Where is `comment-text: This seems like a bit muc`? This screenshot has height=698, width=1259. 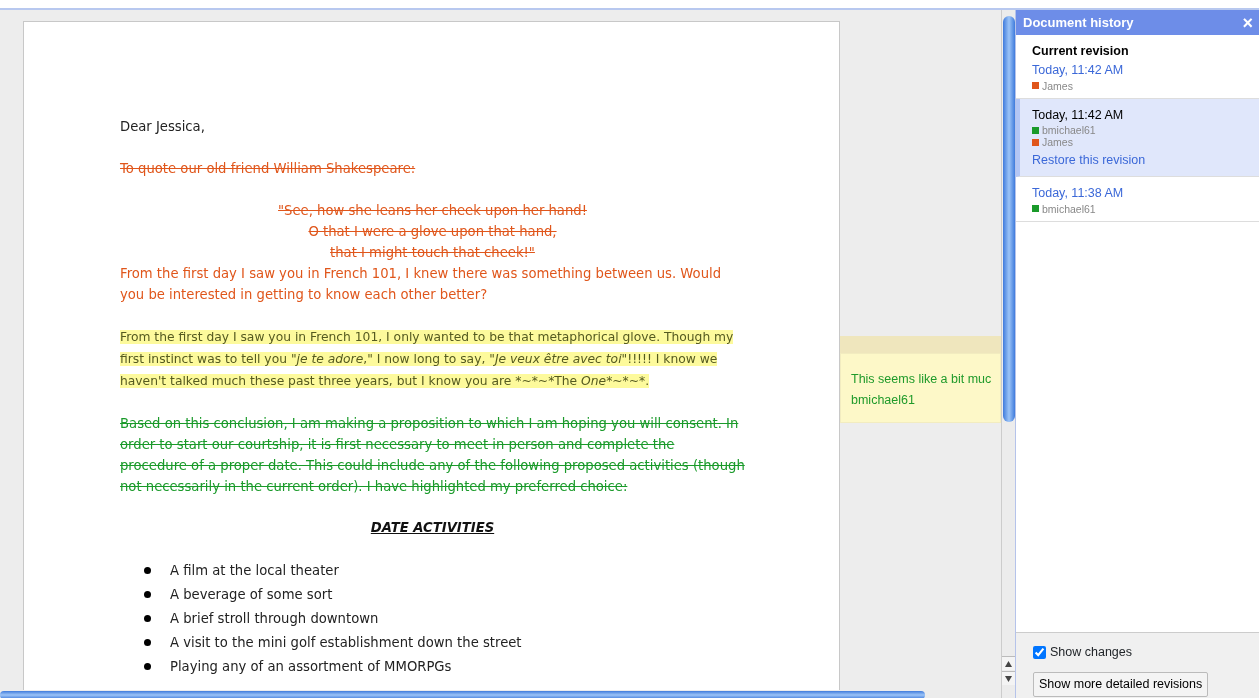 comment-text: This seems like a bit muc is located at coordinates (922, 379).